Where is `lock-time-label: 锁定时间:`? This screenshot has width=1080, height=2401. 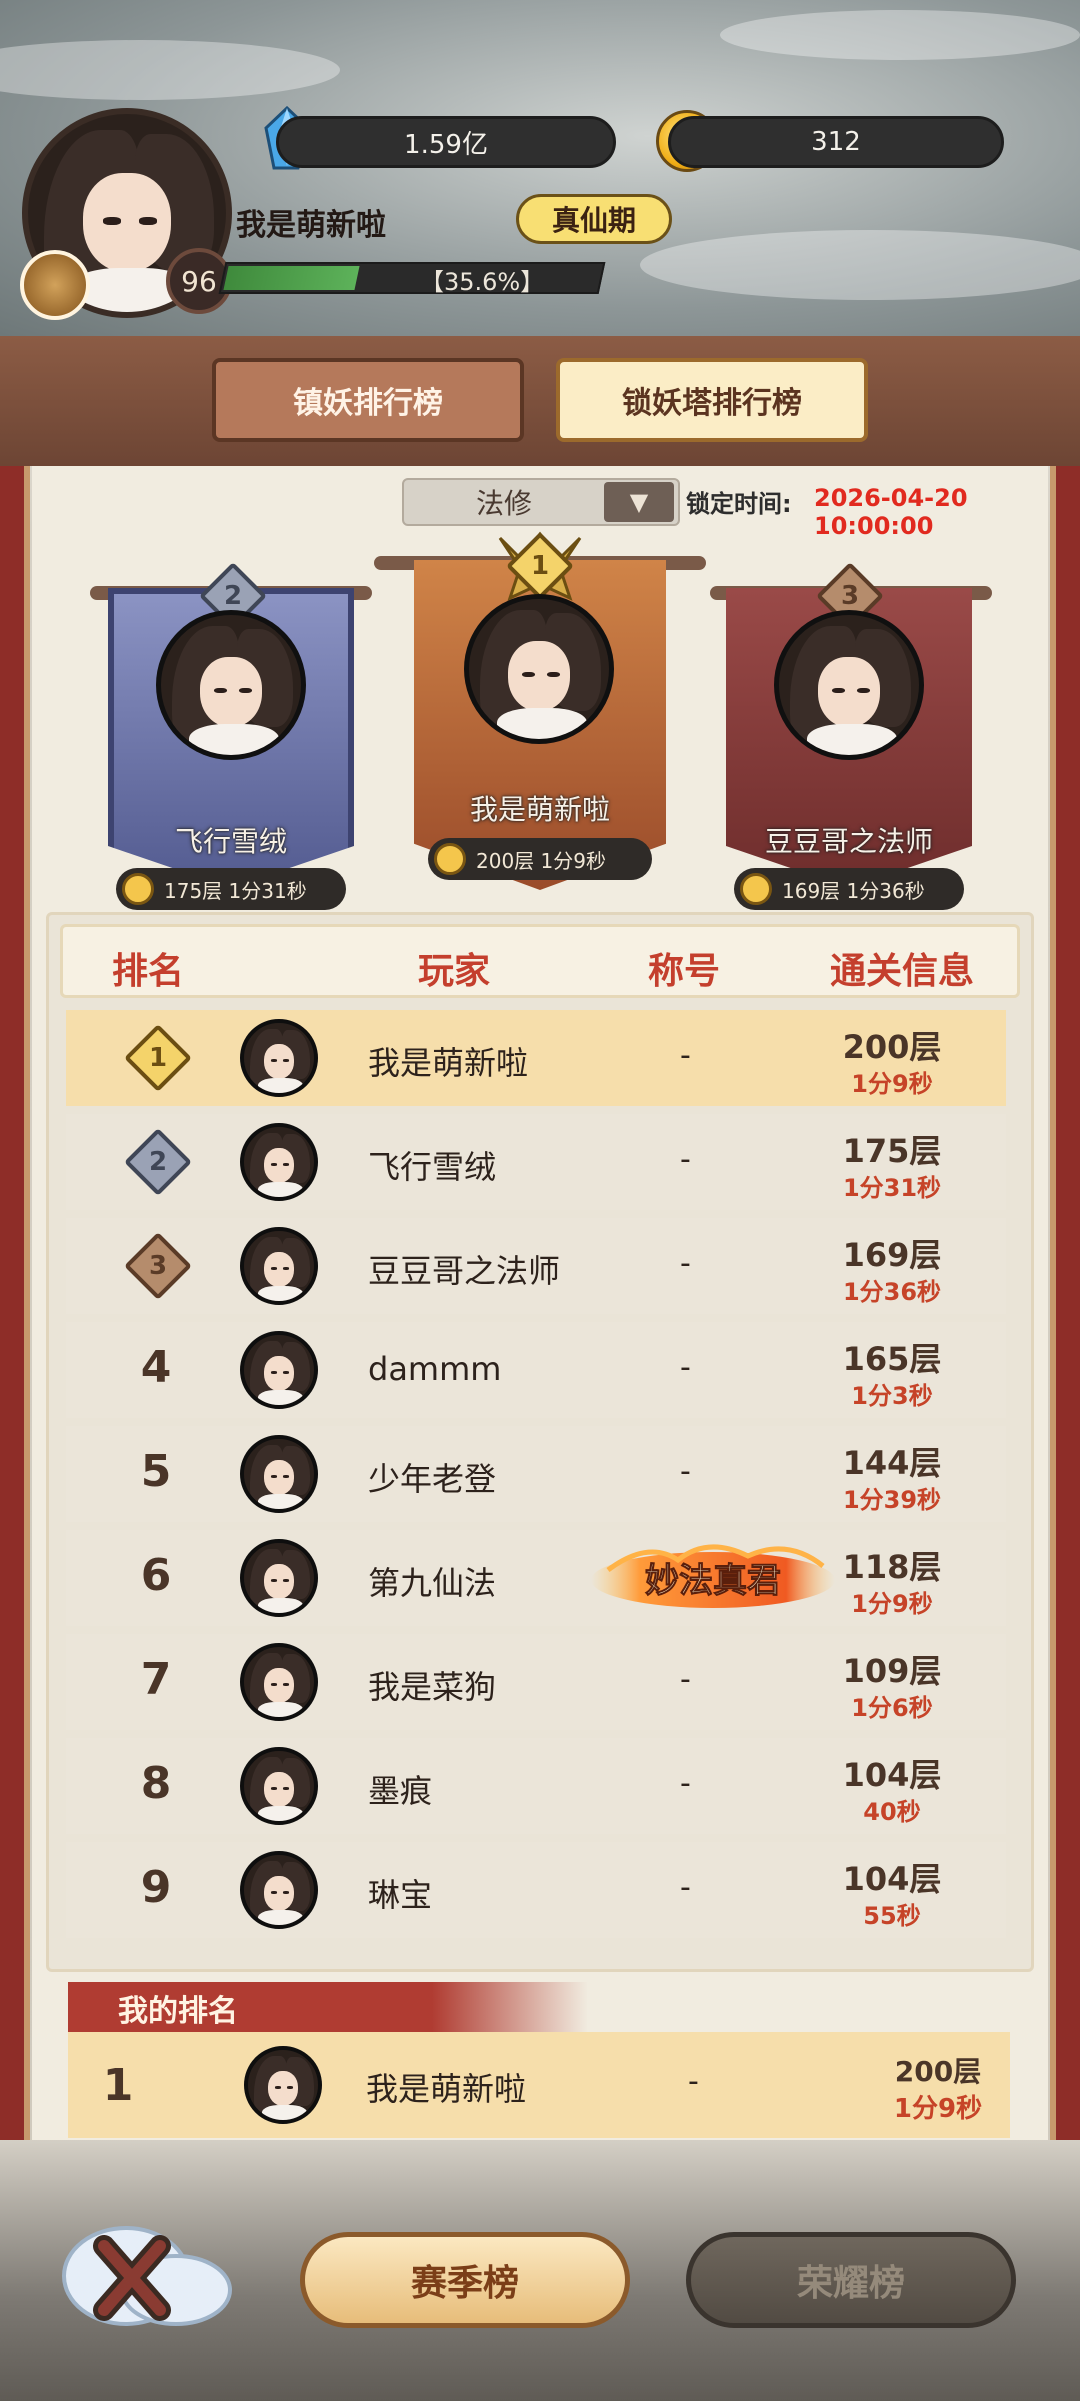
lock-time-label: 锁定时间: is located at coordinates (739, 504).